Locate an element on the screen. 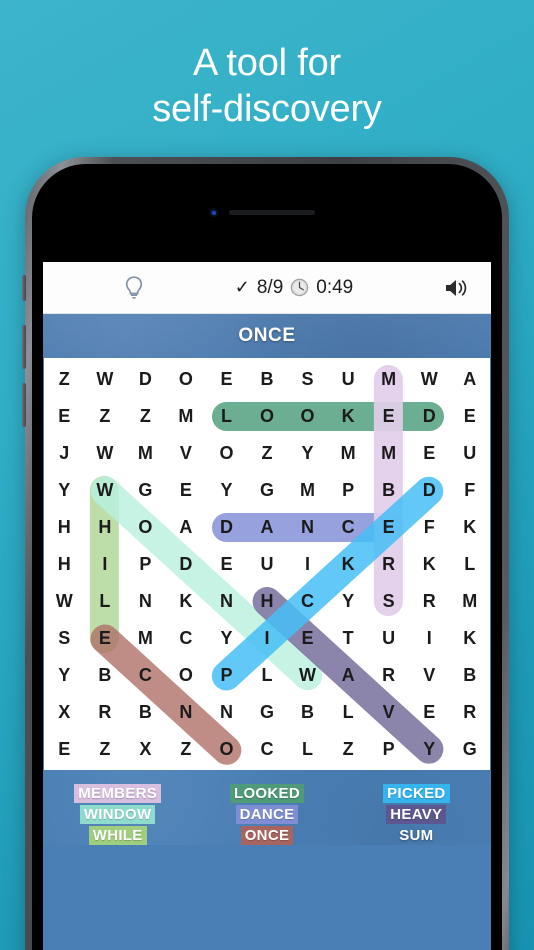 The width and height of the screenshot is (534, 950). word-list-item-members: MEMBERS is located at coordinates (118, 793).